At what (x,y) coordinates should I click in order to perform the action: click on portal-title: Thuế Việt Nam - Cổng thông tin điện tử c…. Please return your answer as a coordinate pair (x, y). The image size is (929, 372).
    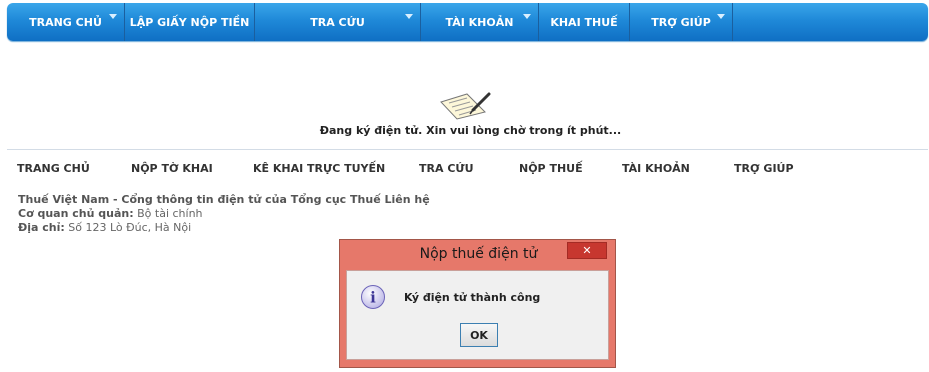
    Looking at the image, I should click on (224, 199).